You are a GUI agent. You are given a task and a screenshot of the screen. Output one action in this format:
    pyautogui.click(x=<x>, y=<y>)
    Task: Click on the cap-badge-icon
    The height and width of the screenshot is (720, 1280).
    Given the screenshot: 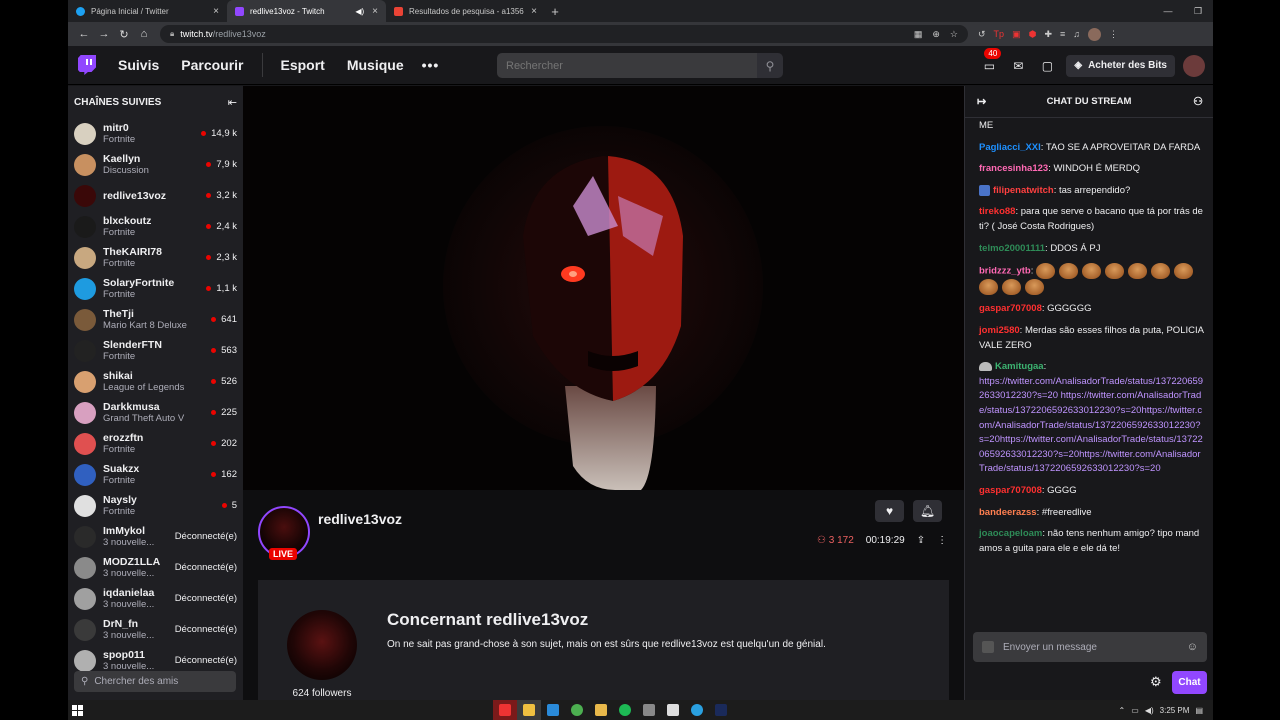 What is the action you would take?
    pyautogui.click(x=985, y=367)
    